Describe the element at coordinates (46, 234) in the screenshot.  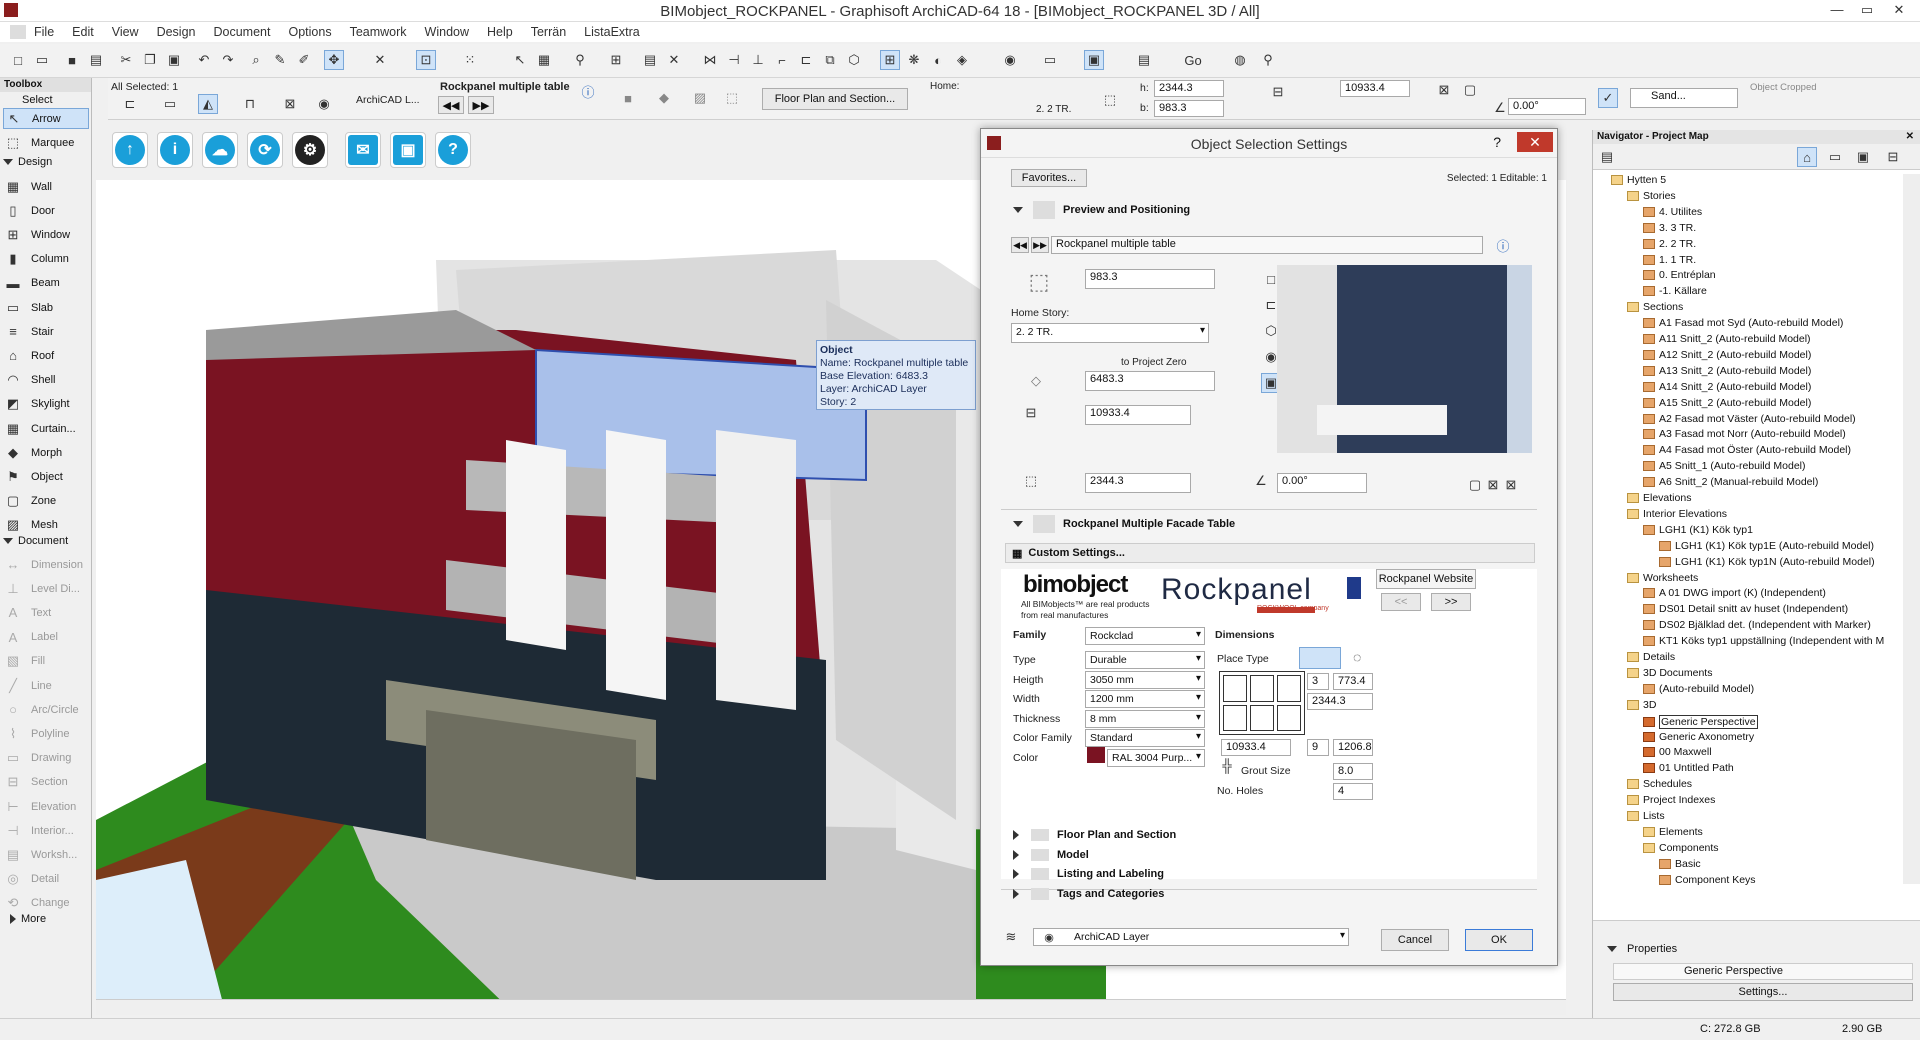
I see `tool-window: ⊞ Window` at that location.